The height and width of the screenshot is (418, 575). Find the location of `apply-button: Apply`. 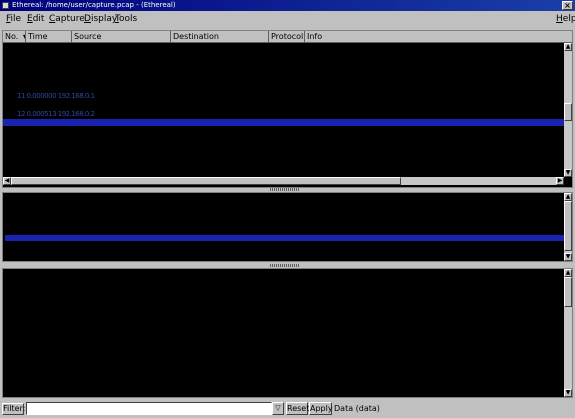

apply-button: Apply is located at coordinates (321, 408).